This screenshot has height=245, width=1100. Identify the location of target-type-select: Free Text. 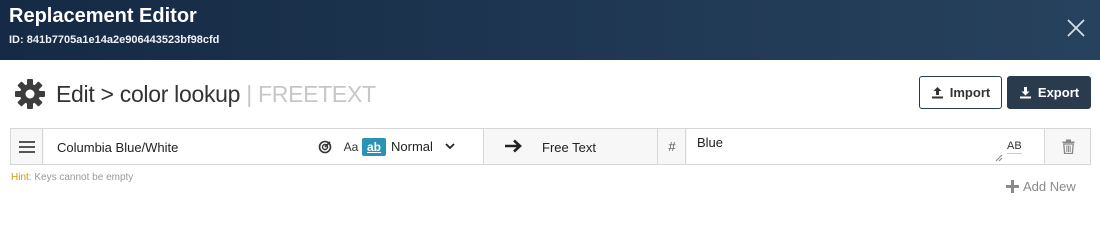
(571, 146).